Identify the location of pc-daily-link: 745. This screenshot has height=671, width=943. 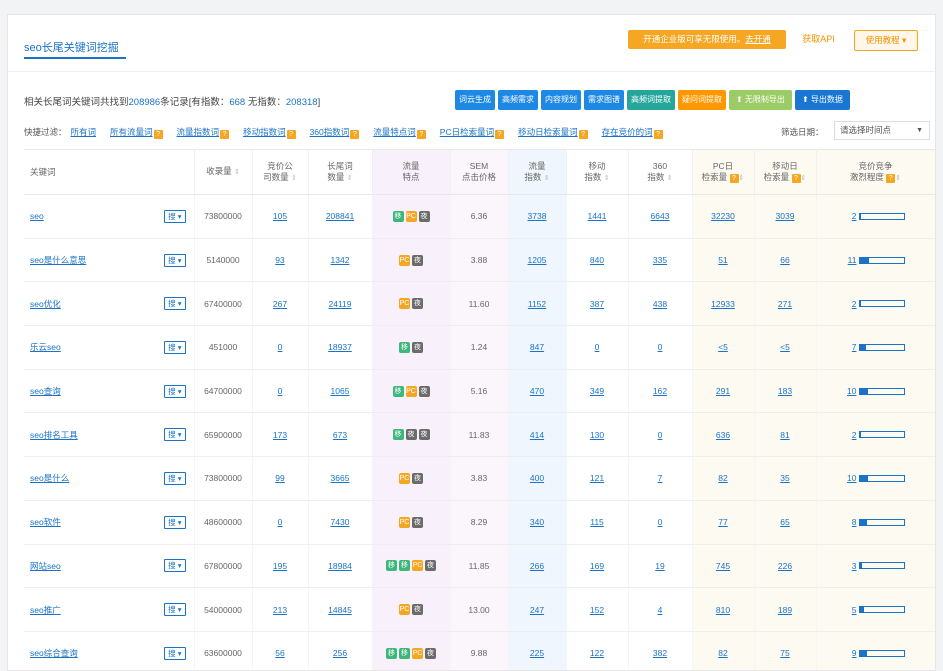
(723, 566).